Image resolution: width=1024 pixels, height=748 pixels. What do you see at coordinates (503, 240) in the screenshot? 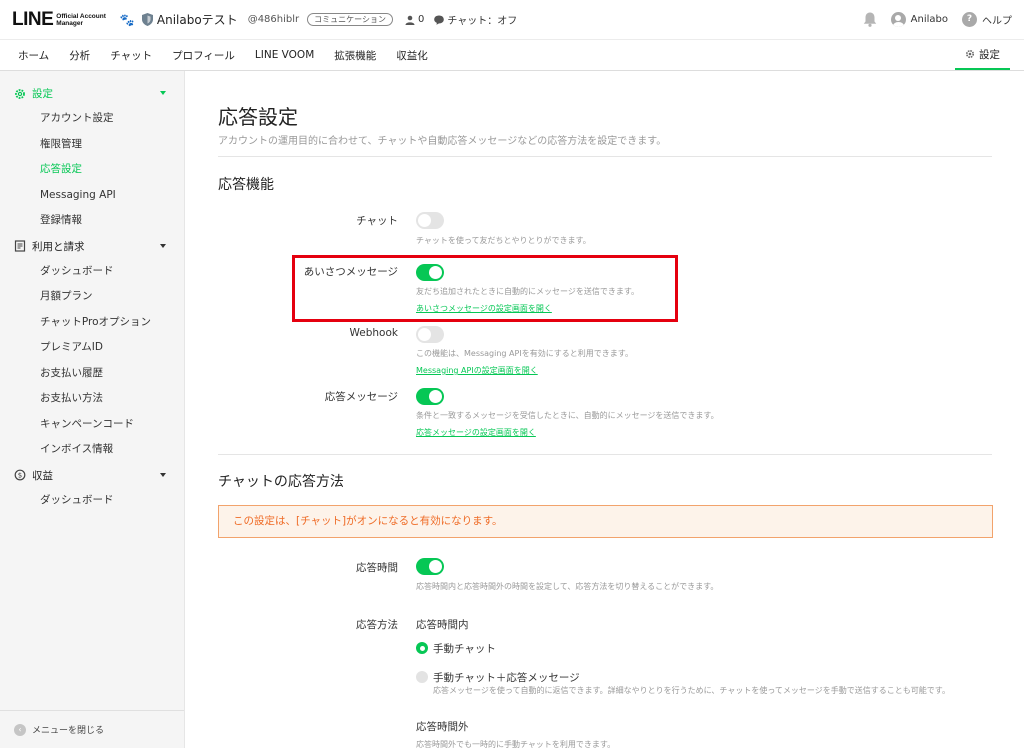
I see `chat-description: チャットを使って友だちとやりとりができます。` at bounding box center [503, 240].